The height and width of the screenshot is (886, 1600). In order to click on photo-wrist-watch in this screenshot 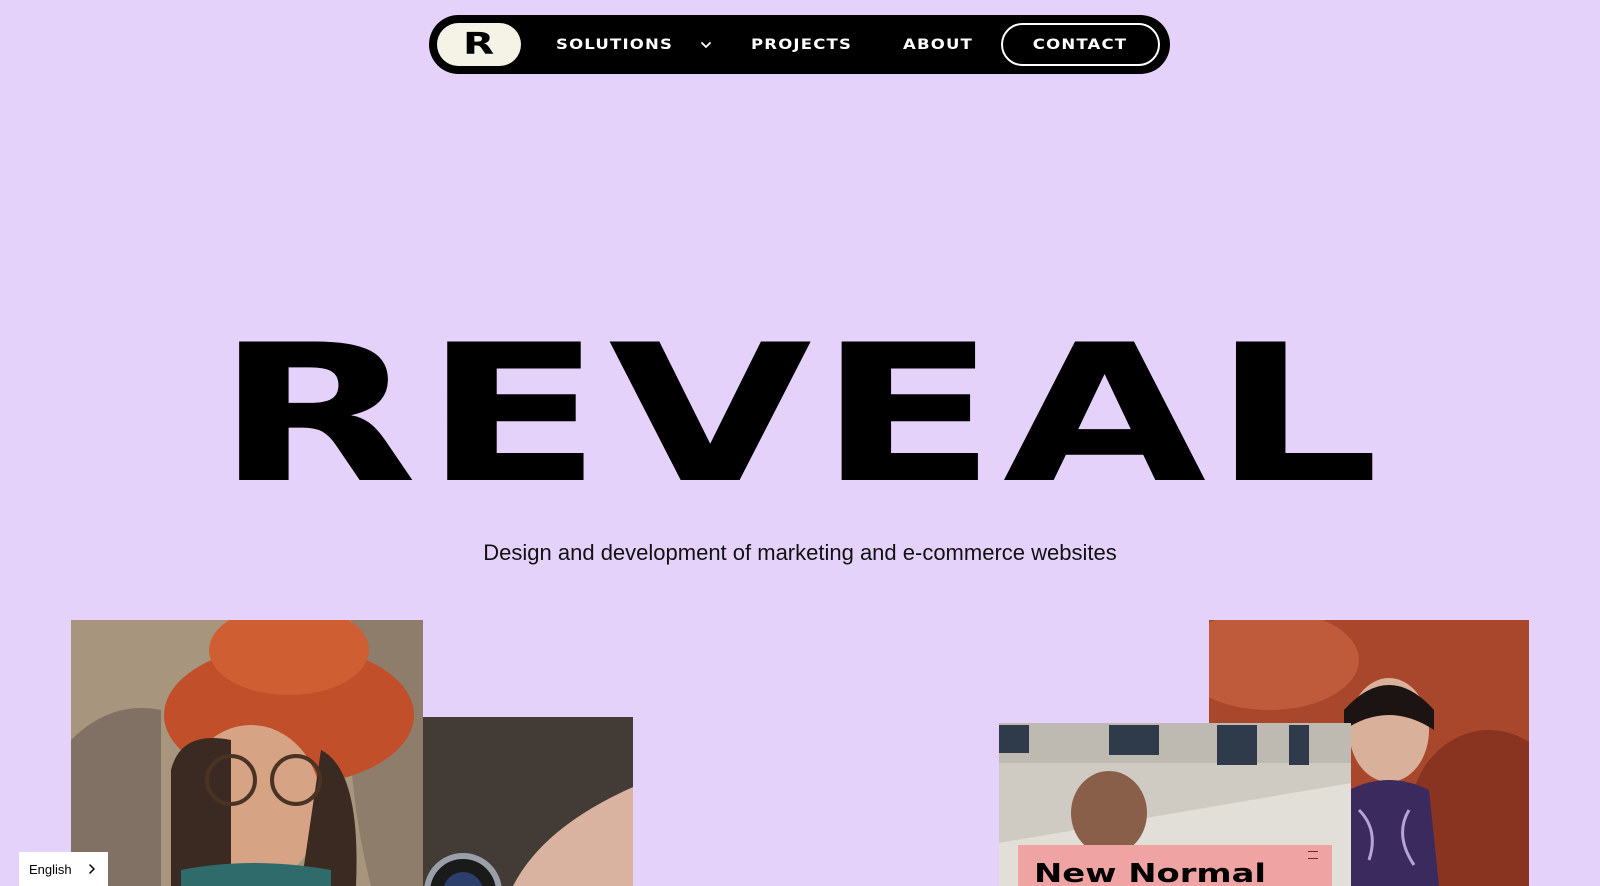, I will do `click(528, 801)`.